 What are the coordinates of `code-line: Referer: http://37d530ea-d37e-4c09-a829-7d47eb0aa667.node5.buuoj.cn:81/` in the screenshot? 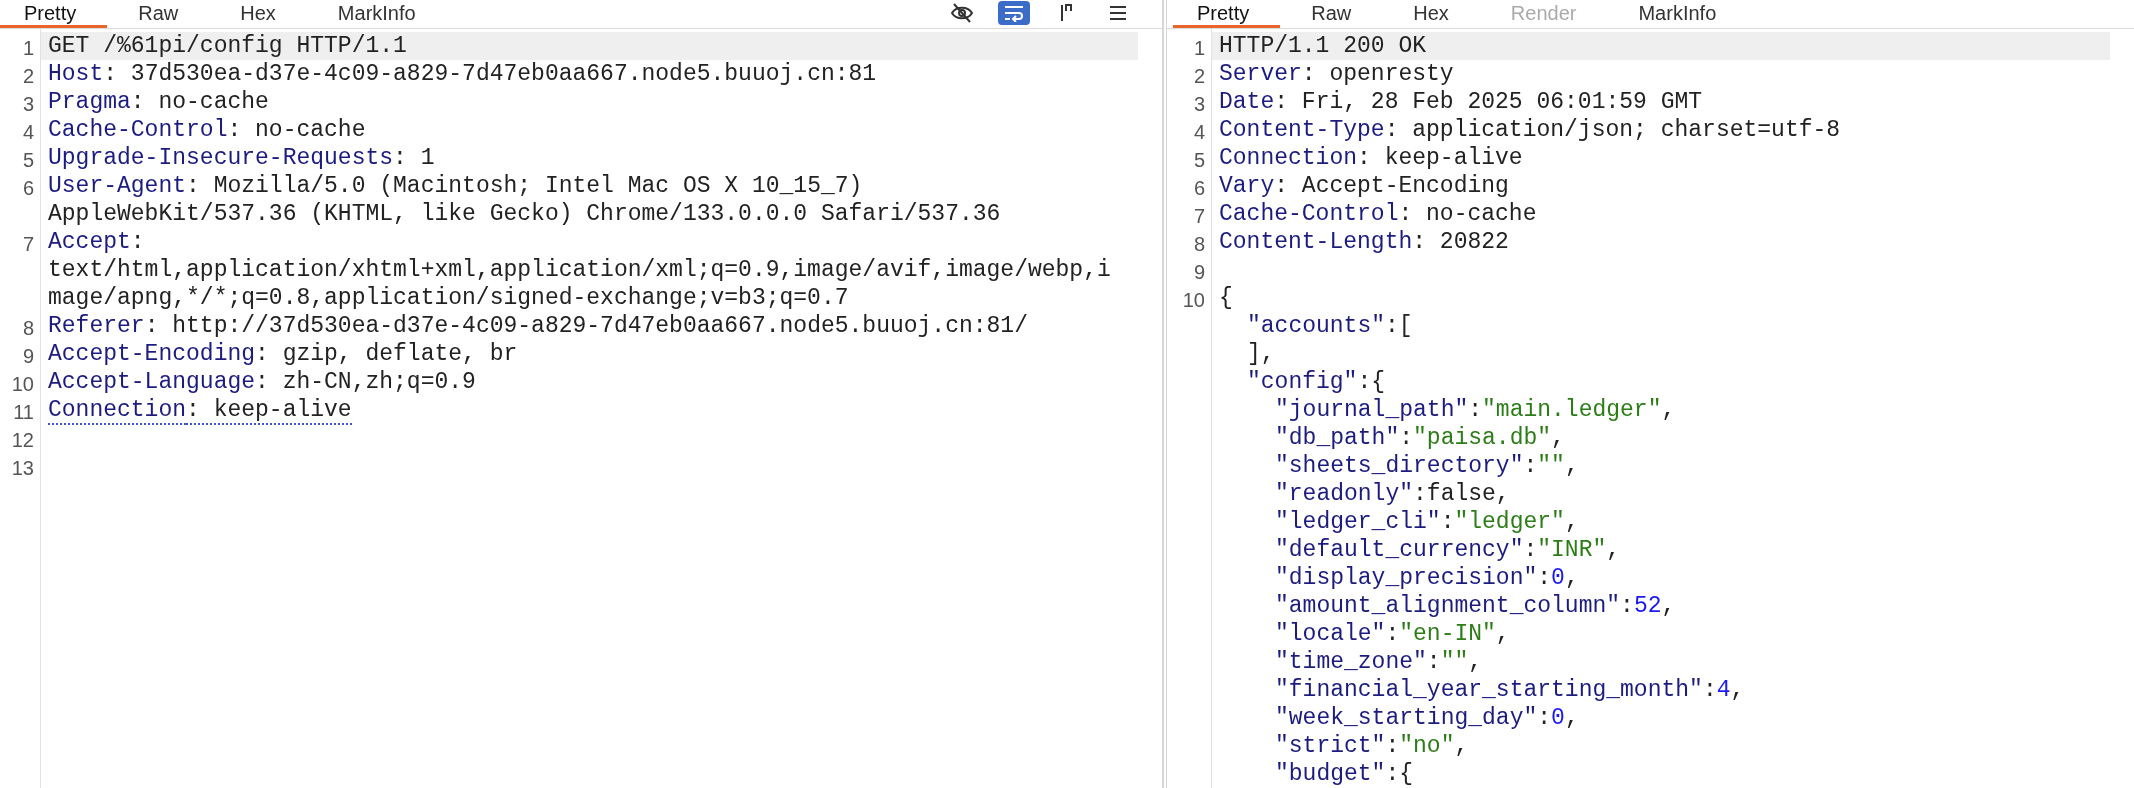 It's located at (538, 326).